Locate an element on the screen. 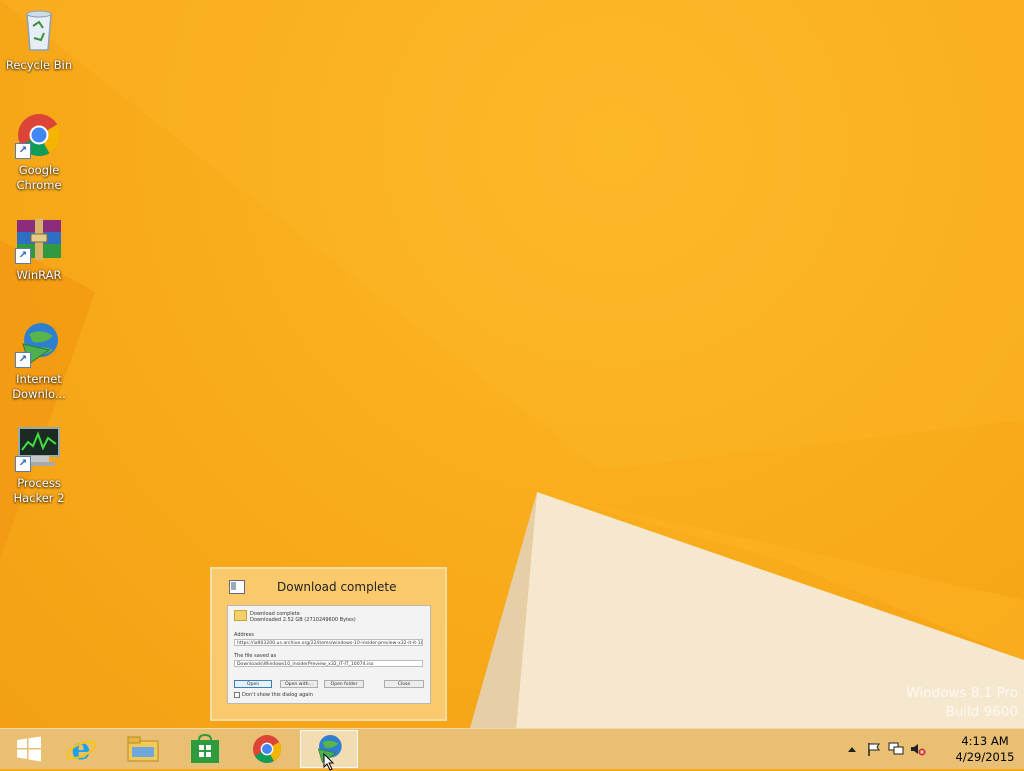 The height and width of the screenshot is (771, 1024). desktop-icon-google-chrome: ↗ Google Chrome is located at coordinates (39, 152).